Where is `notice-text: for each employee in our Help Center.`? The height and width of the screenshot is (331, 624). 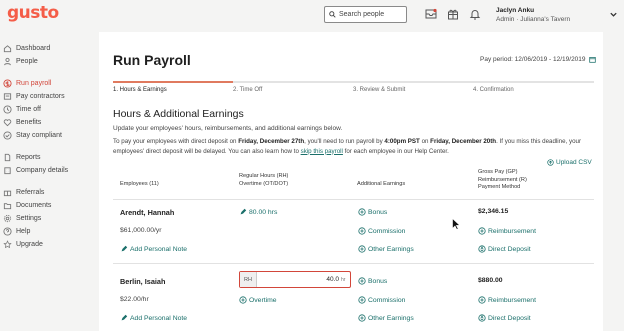 notice-text: for each employee in our Help Center. is located at coordinates (395, 151).